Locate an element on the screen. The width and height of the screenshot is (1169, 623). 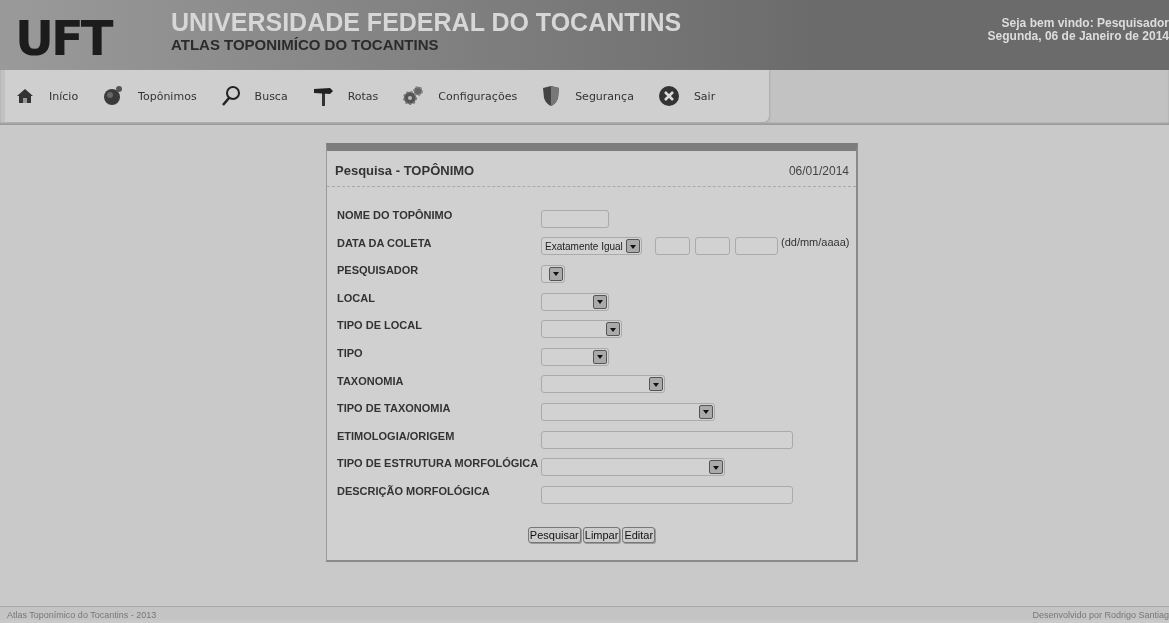
search-icon is located at coordinates (230, 96).